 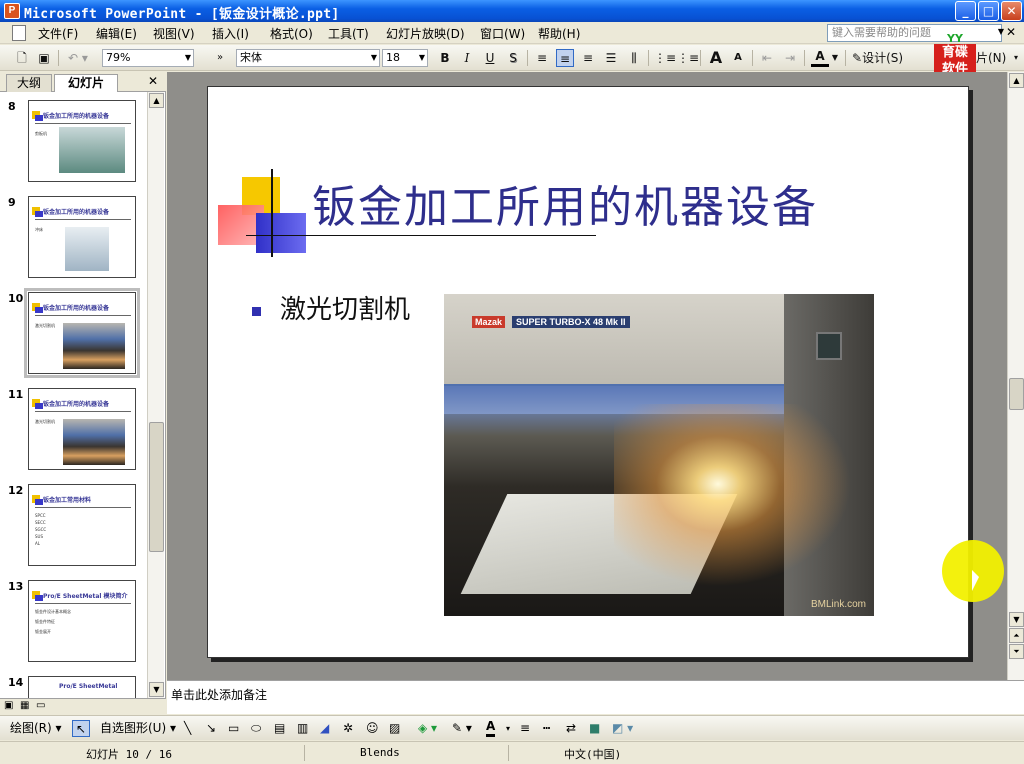 I want to click on panel-close-icon: ✕, so click(x=153, y=81).